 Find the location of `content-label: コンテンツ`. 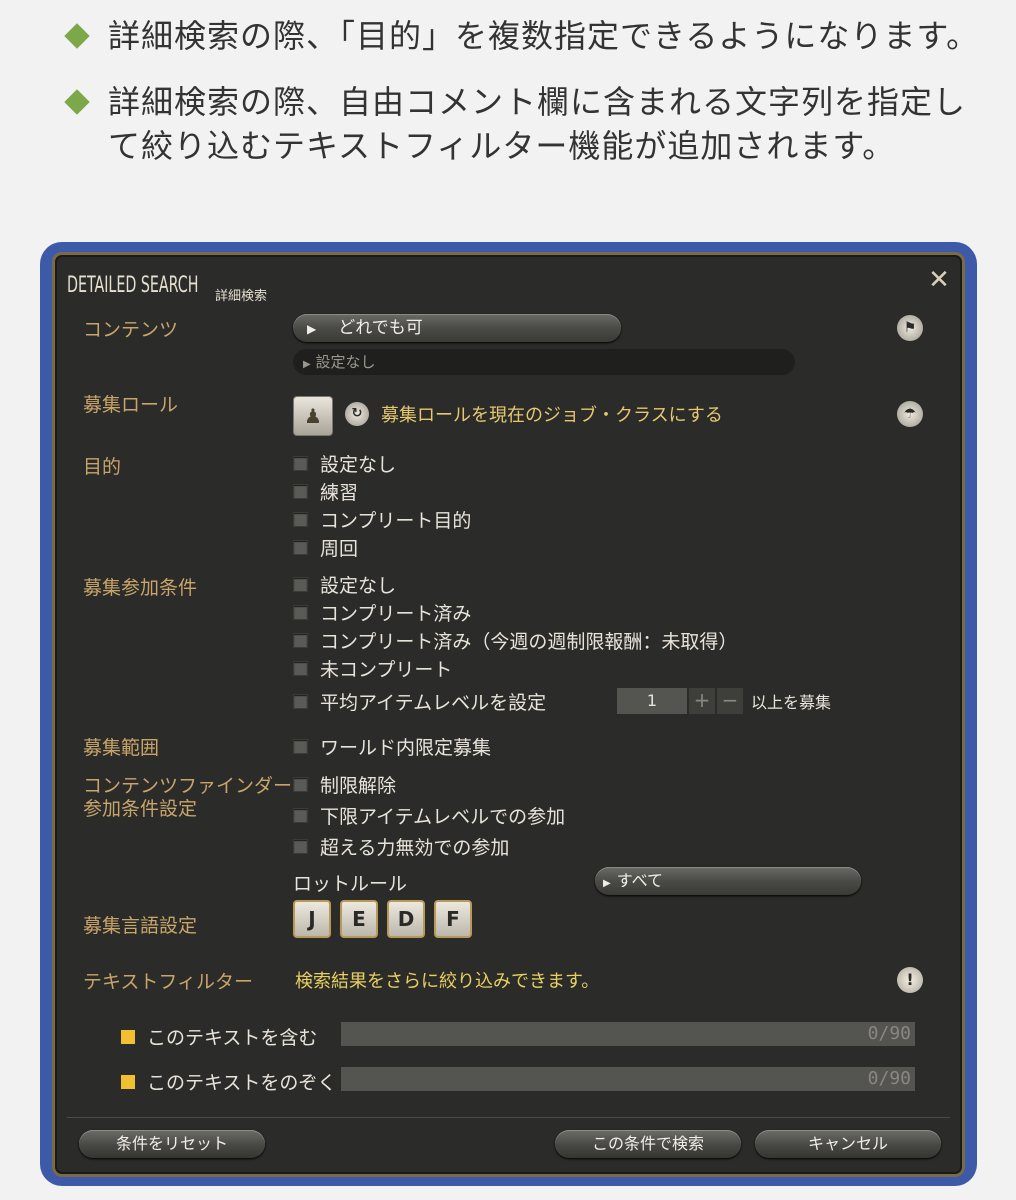

content-label: コンテンツ is located at coordinates (131, 330).